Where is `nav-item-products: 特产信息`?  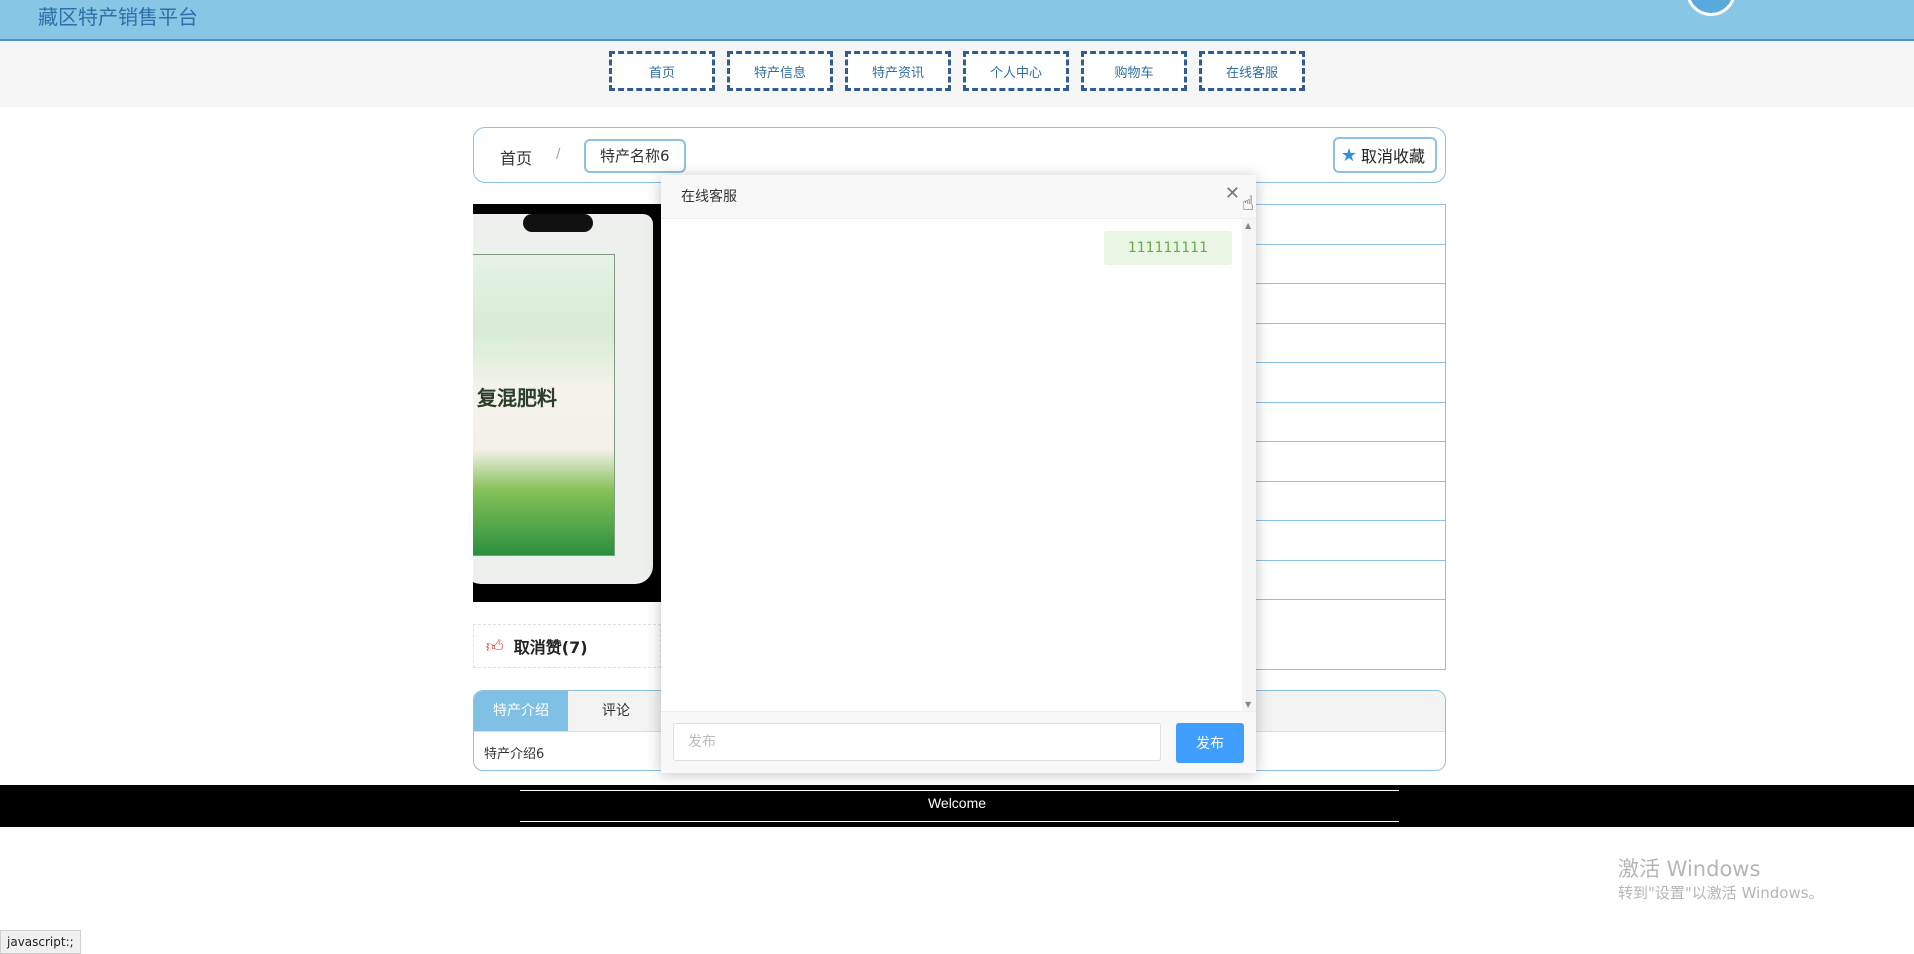 nav-item-products: 特产信息 is located at coordinates (780, 71).